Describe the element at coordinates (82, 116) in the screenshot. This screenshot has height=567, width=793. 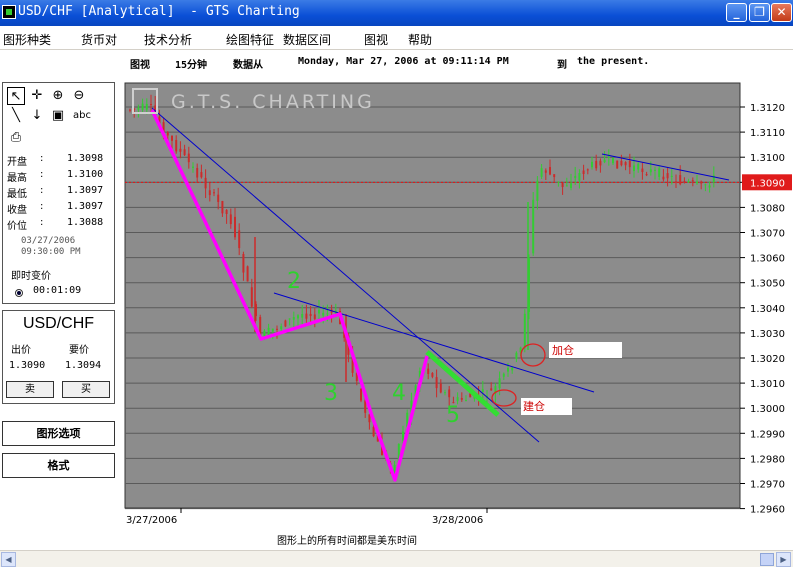
I see `text-tool: abc` at that location.